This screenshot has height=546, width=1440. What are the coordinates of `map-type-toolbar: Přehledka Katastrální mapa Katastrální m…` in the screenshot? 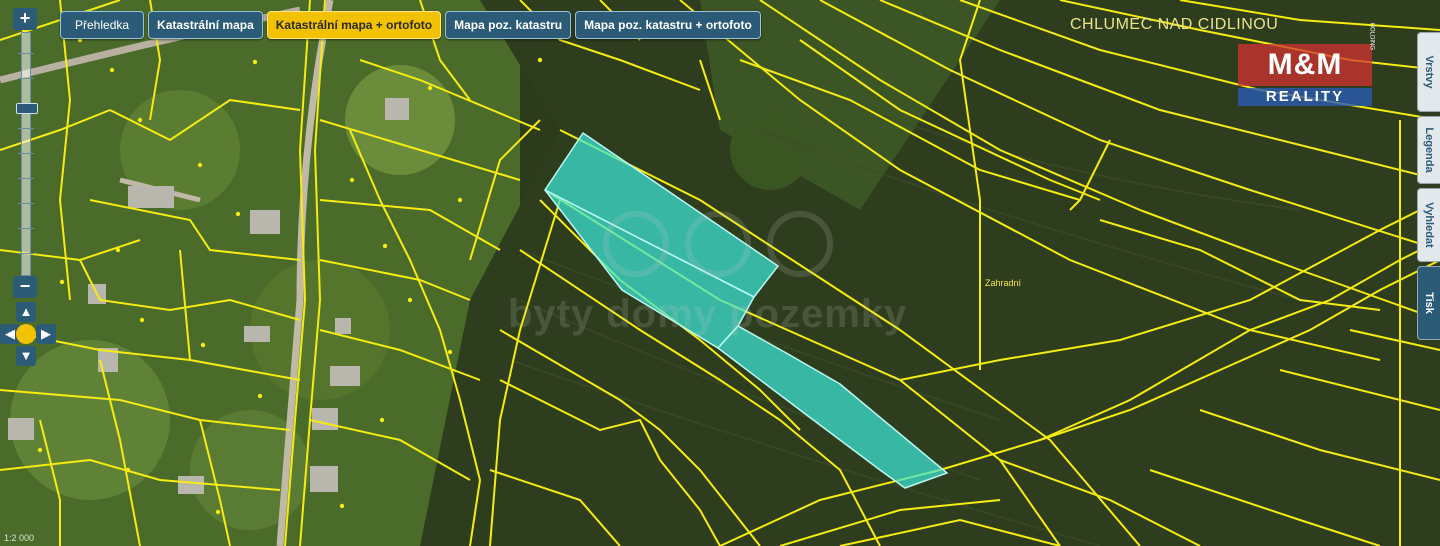 It's located at (410, 25).